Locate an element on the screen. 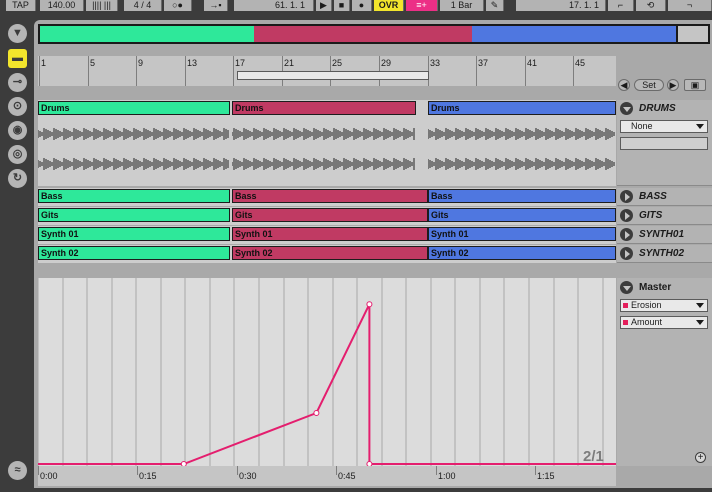  track-name: SYNTH02 is located at coordinates (662, 253).